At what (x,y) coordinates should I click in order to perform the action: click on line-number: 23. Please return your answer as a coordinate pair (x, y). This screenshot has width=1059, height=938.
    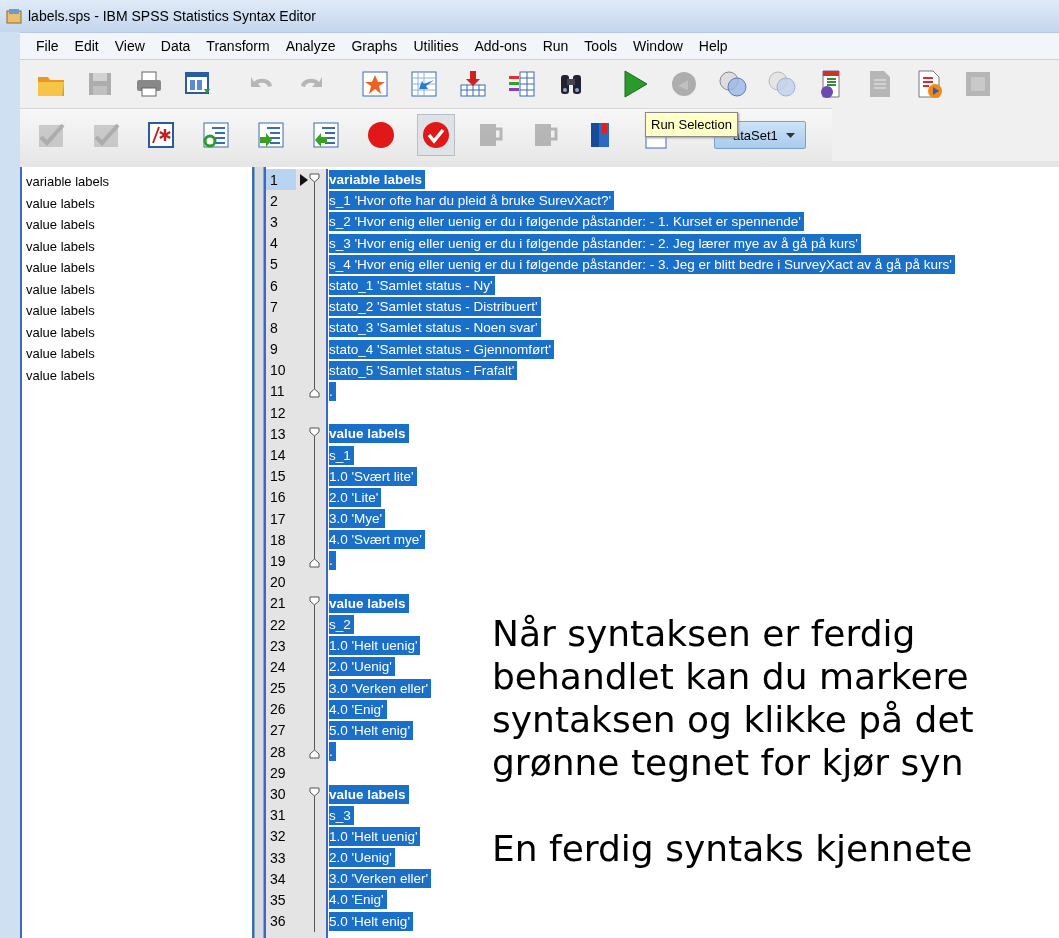
    Looking at the image, I should click on (278, 646).